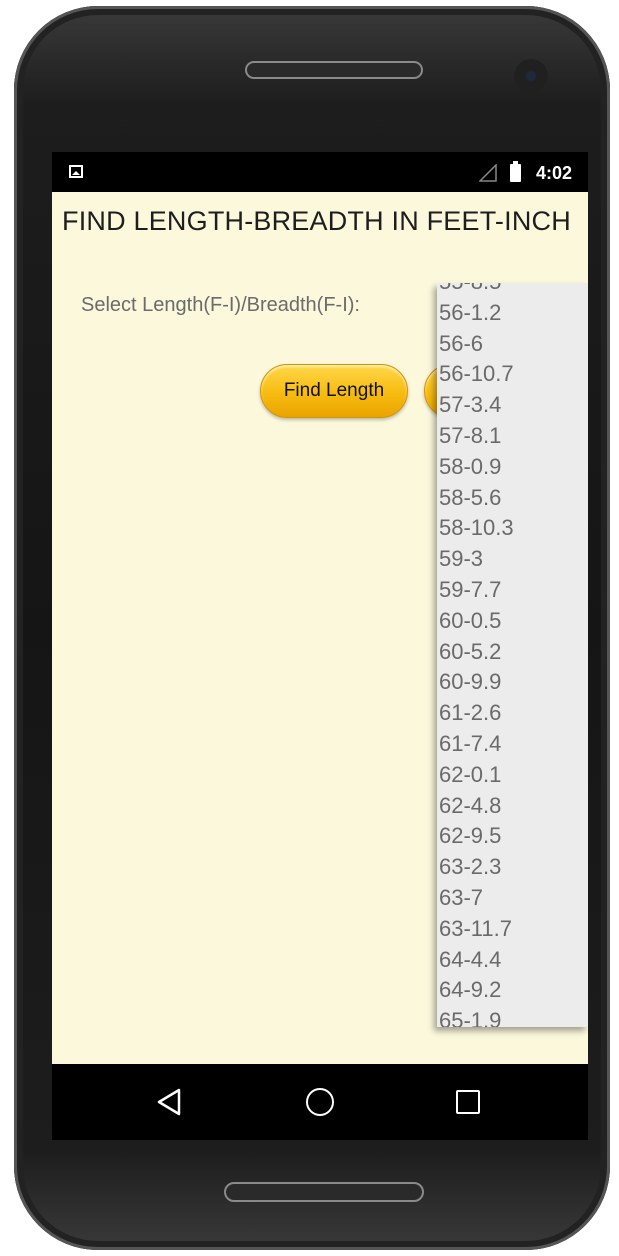  Describe the element at coordinates (515, 171) in the screenshot. I see `battery-icon` at that location.